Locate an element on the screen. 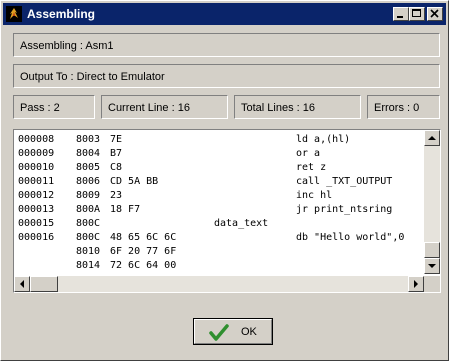 Image resolution: width=449 pixels, height=361 pixels. close-button is located at coordinates (435, 14).